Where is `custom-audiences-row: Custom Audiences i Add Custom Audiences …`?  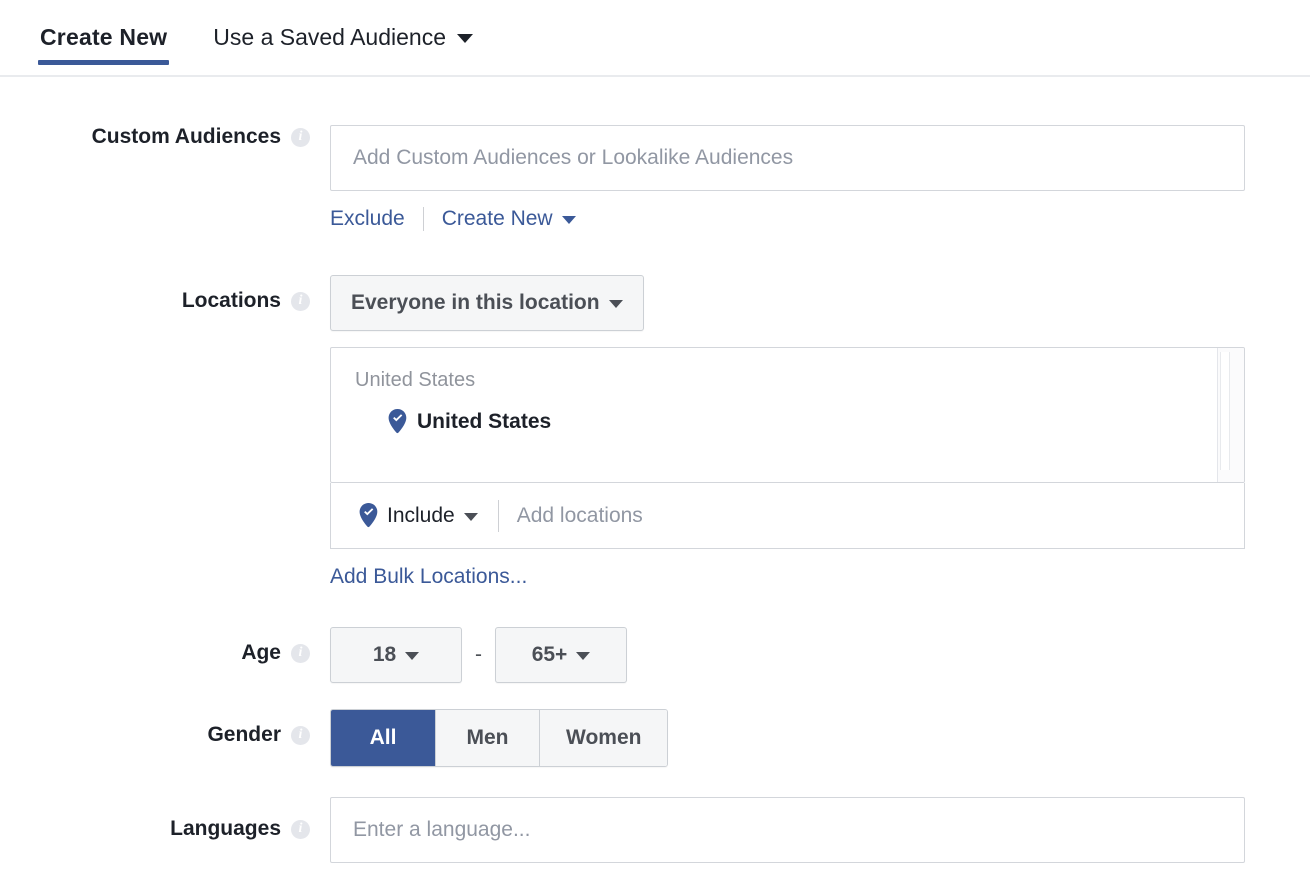
custom-audiences-row: Custom Audiences i Add Custom Audiences … is located at coordinates (655, 178).